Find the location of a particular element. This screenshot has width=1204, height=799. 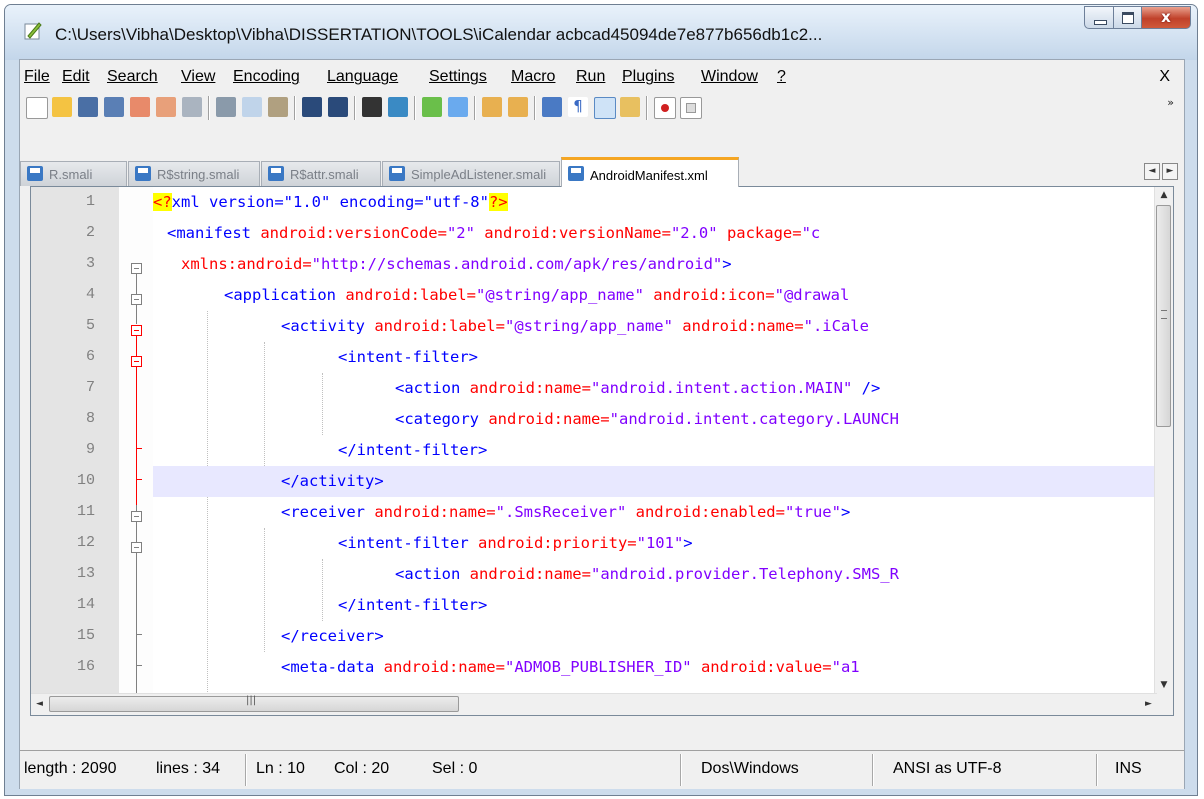

code-token: </receiver> is located at coordinates (332, 636).